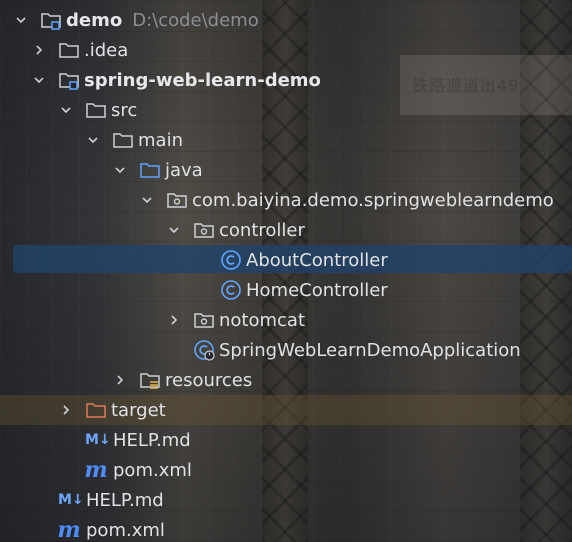 The image size is (572, 542). What do you see at coordinates (150, 170) in the screenshot?
I see `source-folder-icon` at bounding box center [150, 170].